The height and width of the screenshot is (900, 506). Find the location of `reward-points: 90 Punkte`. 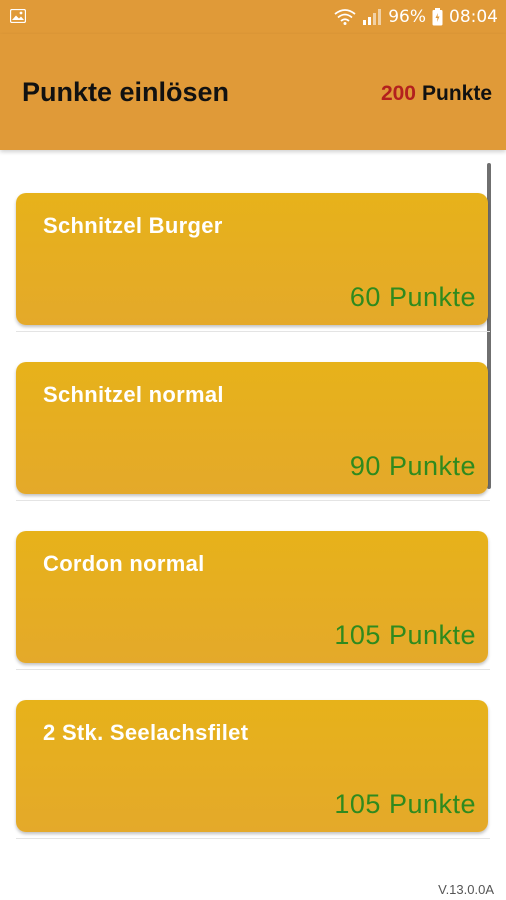

reward-points: 90 Punkte is located at coordinates (412, 466).